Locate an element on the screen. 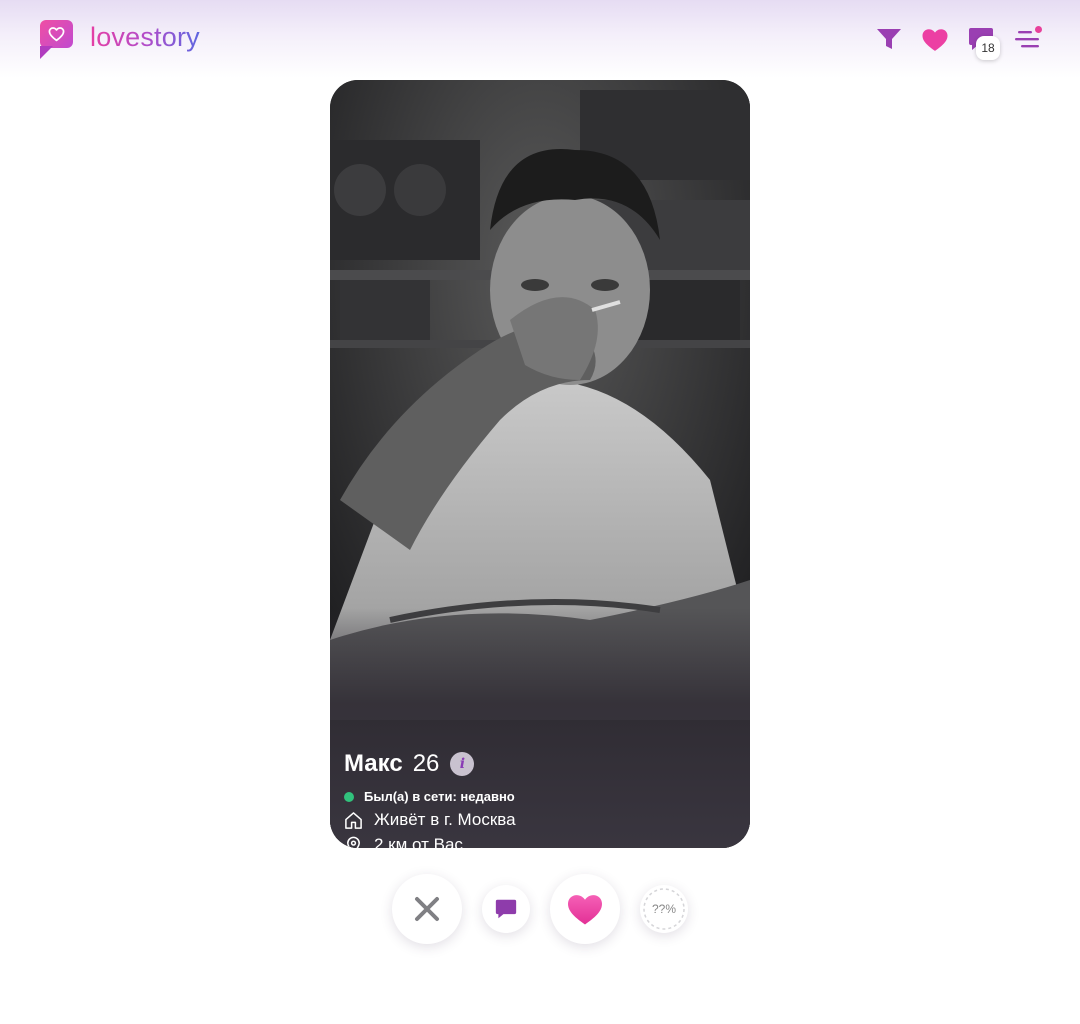  info-icon: i is located at coordinates (462, 764).